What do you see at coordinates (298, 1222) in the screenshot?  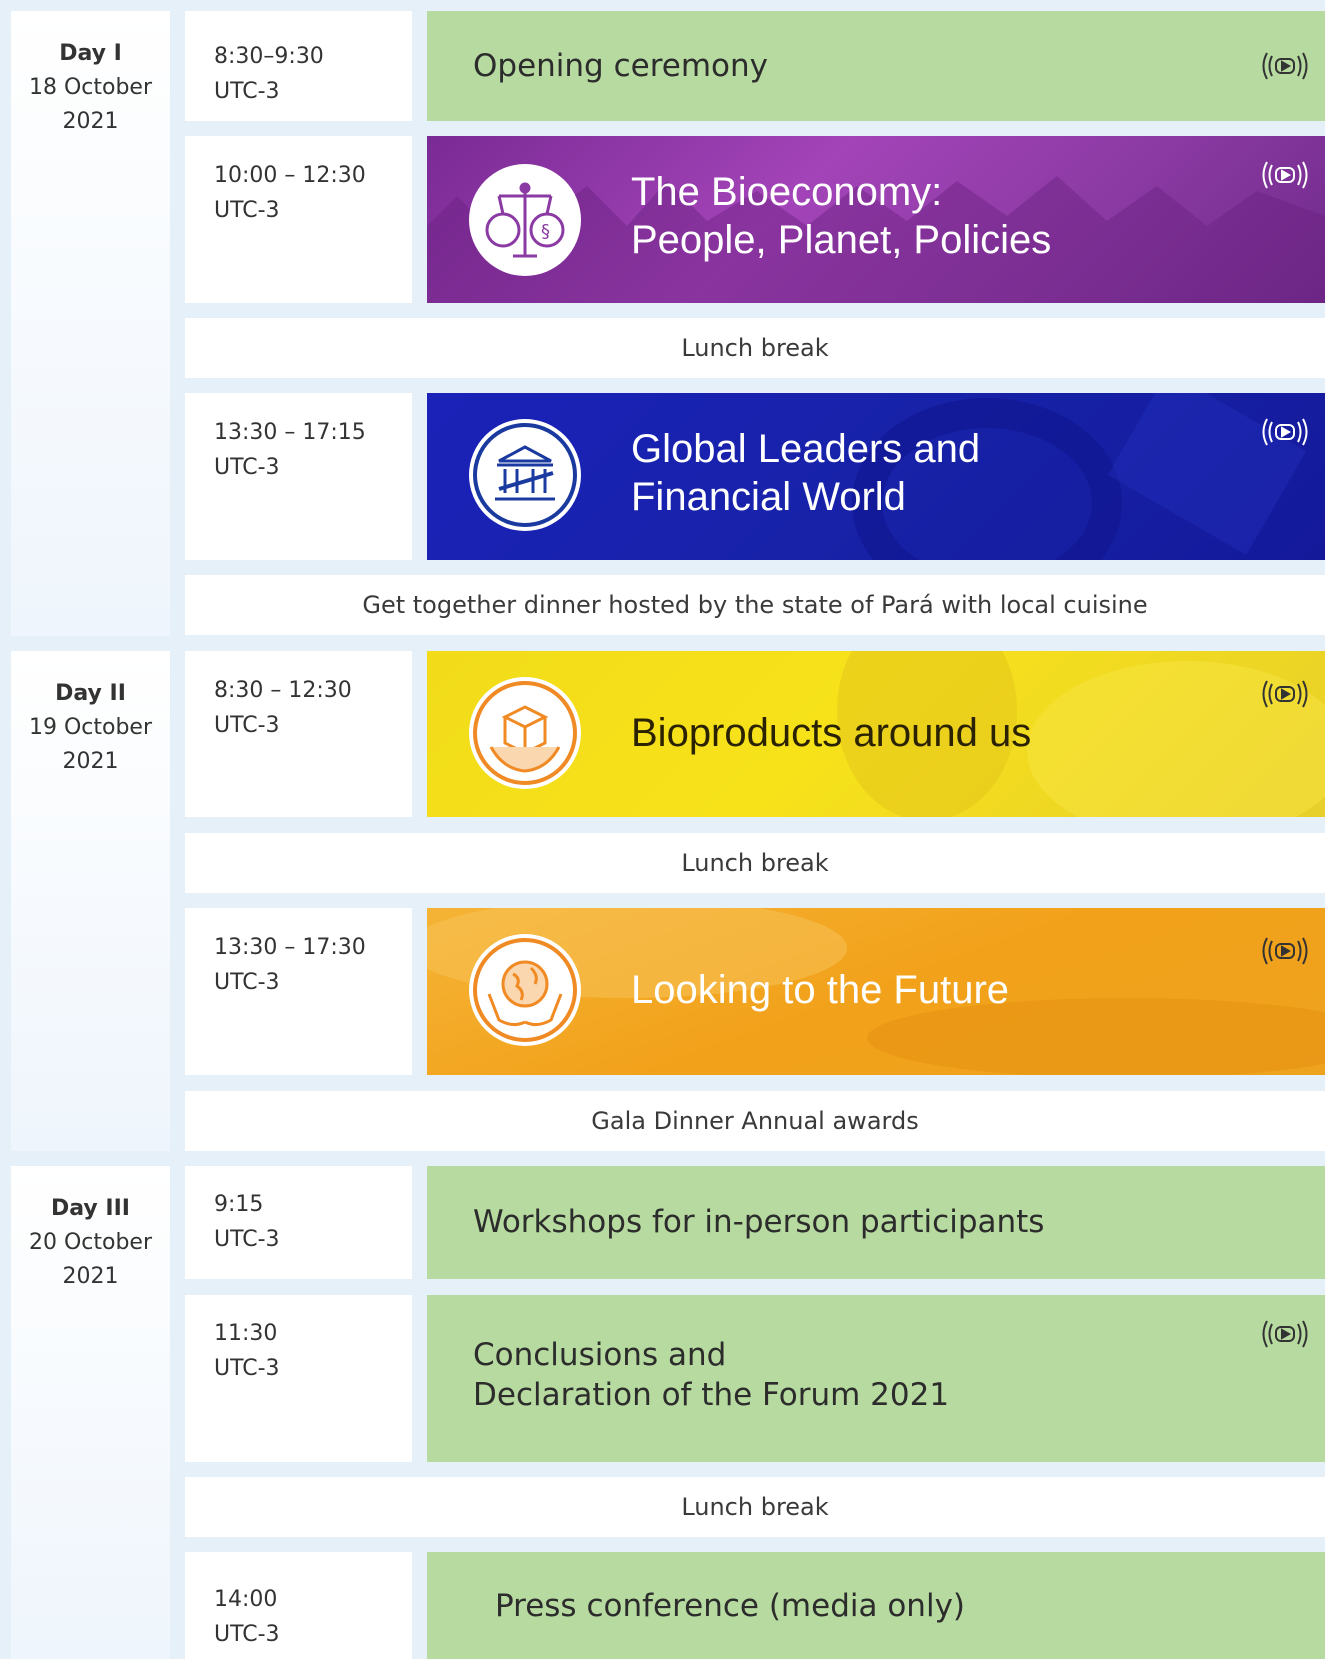 I see `time-cell: 9:15 UTC-3` at bounding box center [298, 1222].